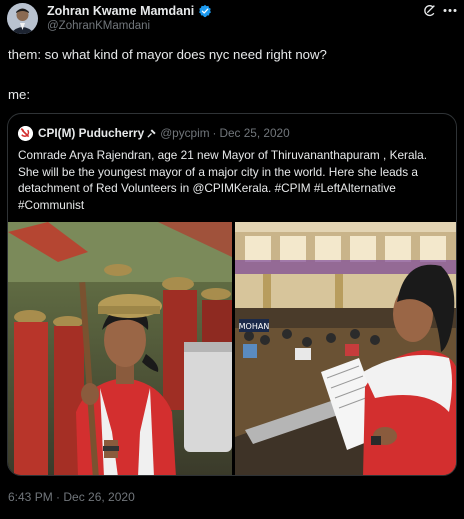 This screenshot has width=464, height=519. Describe the element at coordinates (254, 133) in the screenshot. I see `quoted-tweet-date: Dec 25, 2020` at that location.